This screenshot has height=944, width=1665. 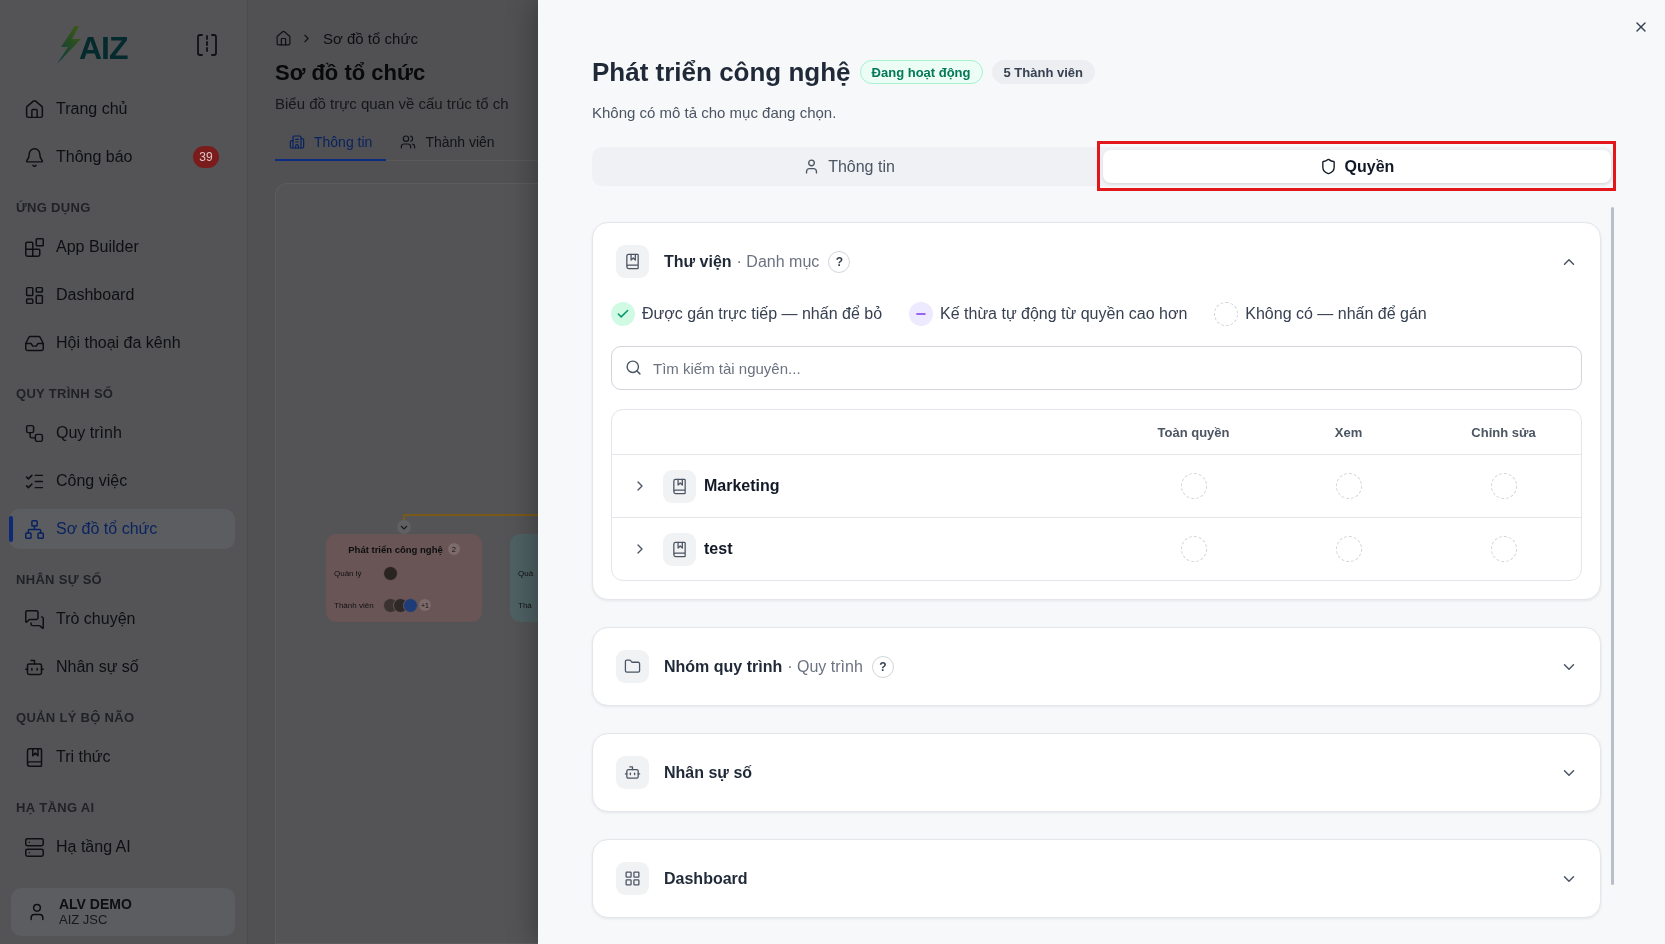 What do you see at coordinates (921, 72) in the screenshot?
I see `status-tag: Đang hoạt động` at bounding box center [921, 72].